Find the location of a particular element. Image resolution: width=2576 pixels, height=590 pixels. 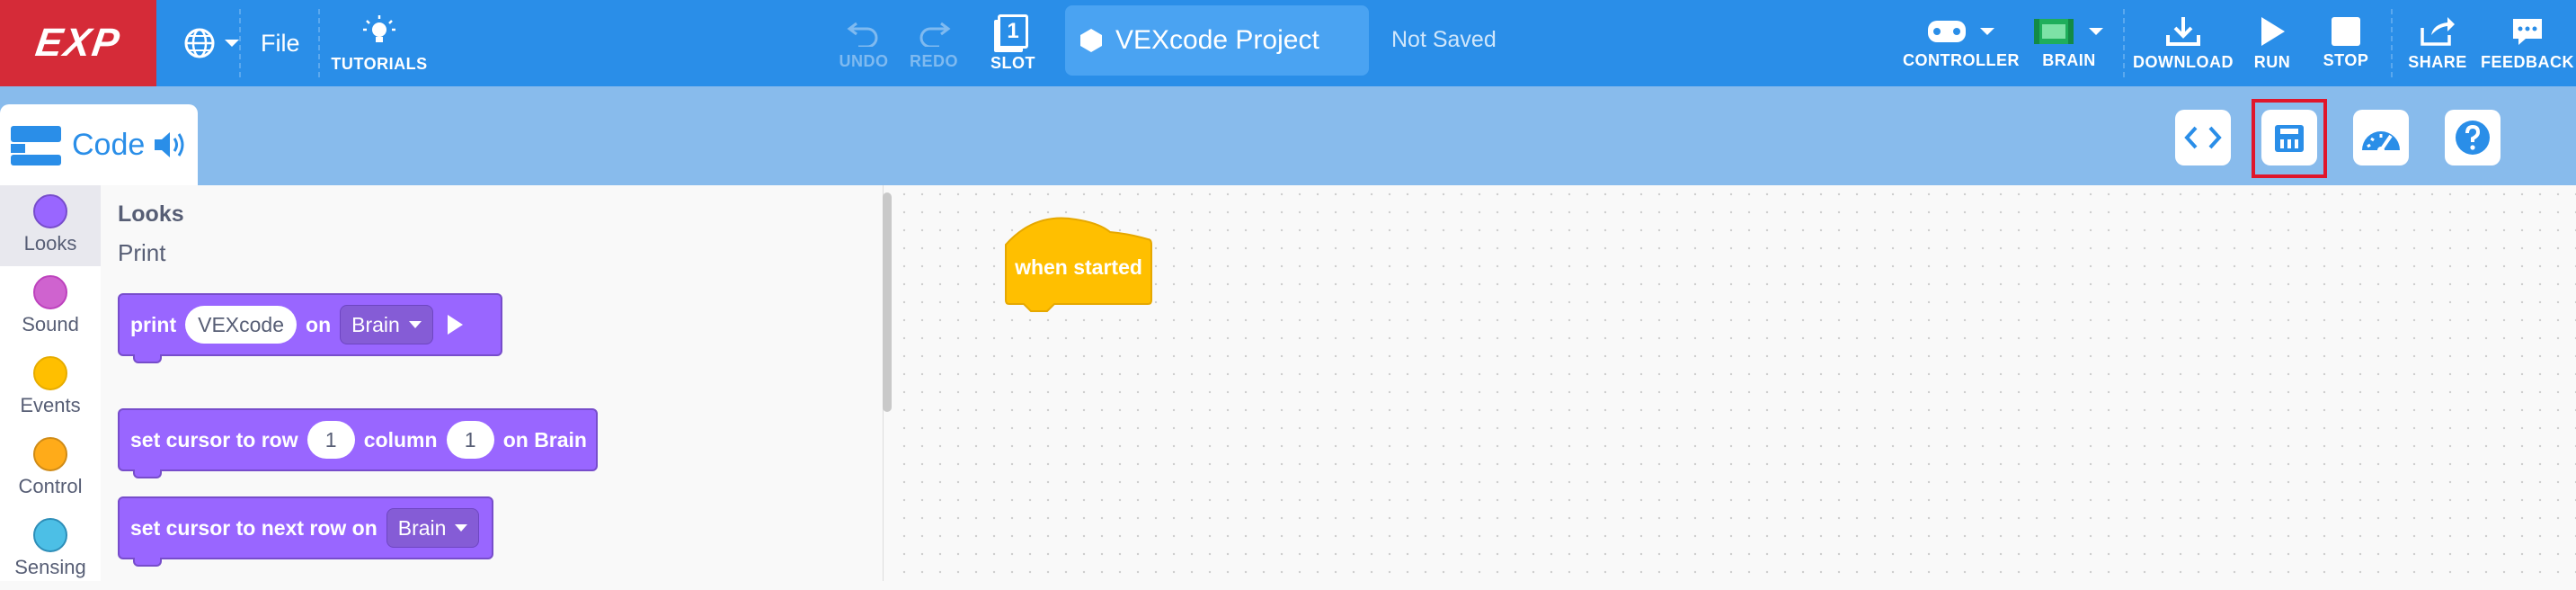

brain-button: BRAIN is located at coordinates (2069, 43).